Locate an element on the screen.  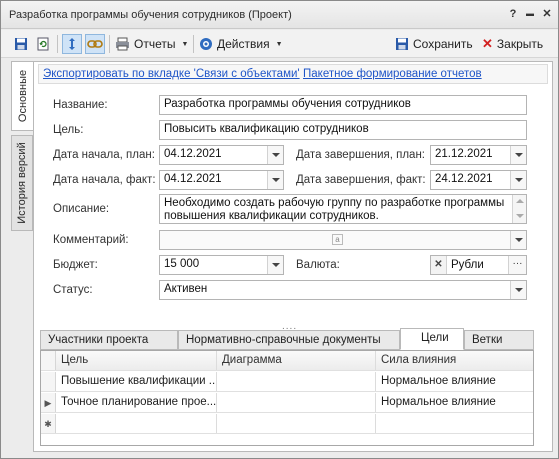
goal-cell is located at coordinates (136, 423).